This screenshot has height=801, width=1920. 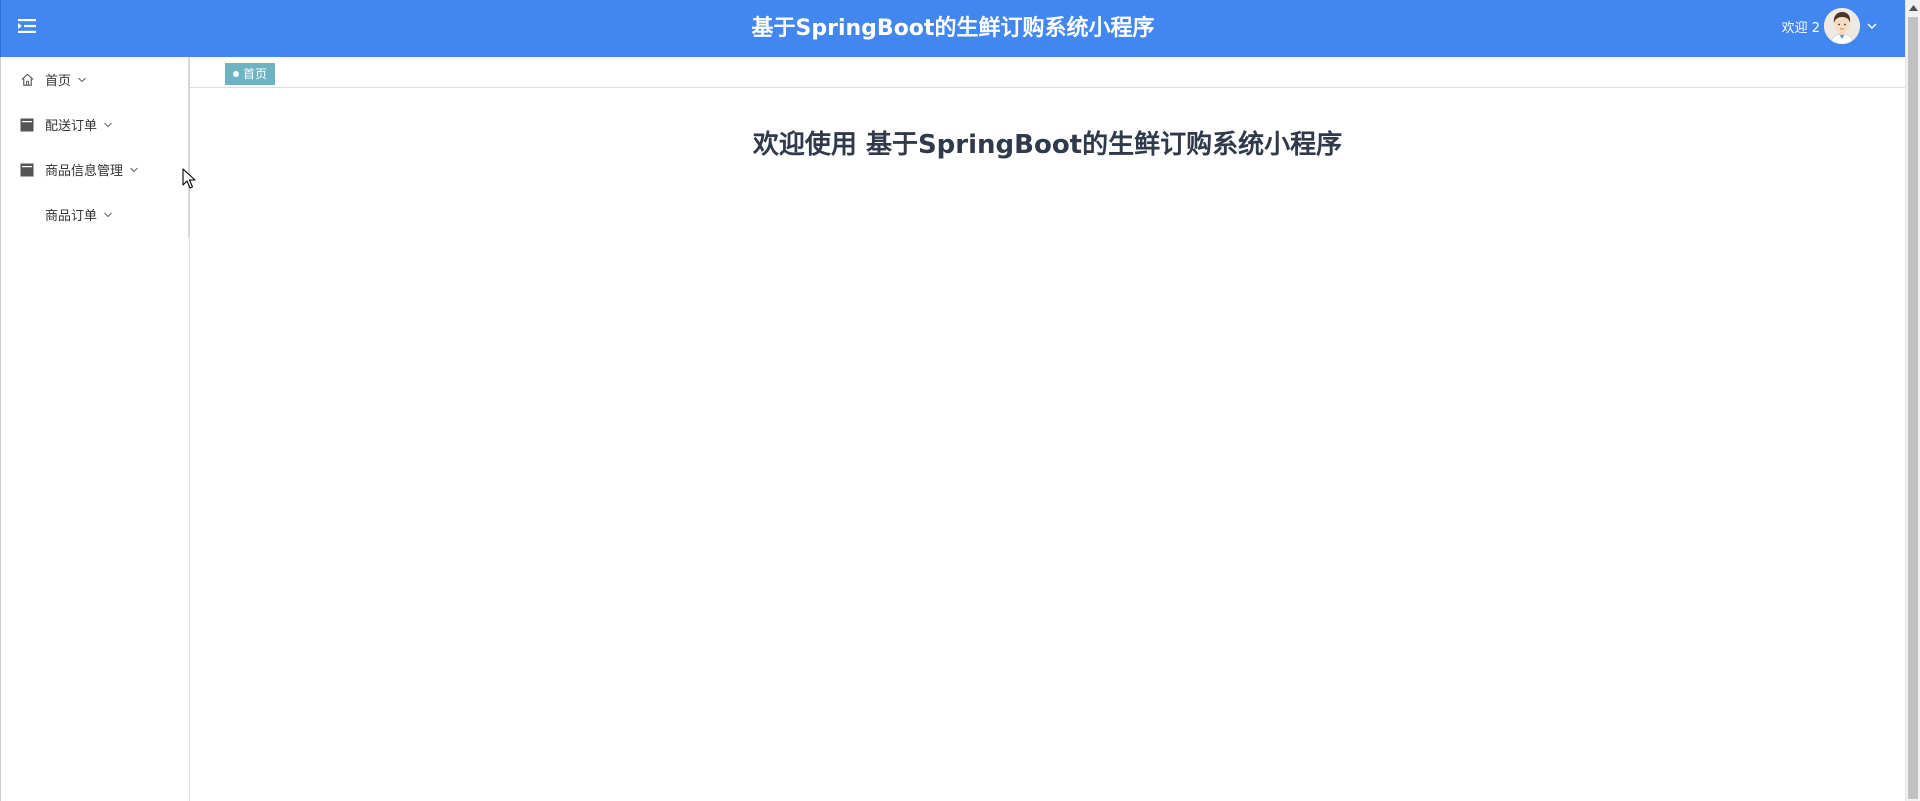 What do you see at coordinates (189, 178) in the screenshot?
I see `mouse-cursor-icon` at bounding box center [189, 178].